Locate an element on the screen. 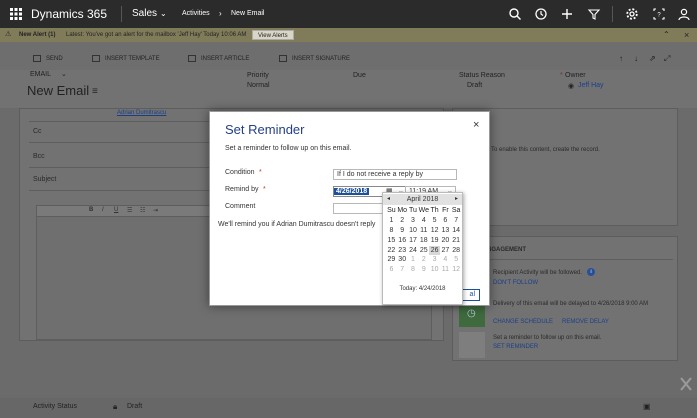 The image size is (697, 418). nav-divider is located at coordinates (121, 14).